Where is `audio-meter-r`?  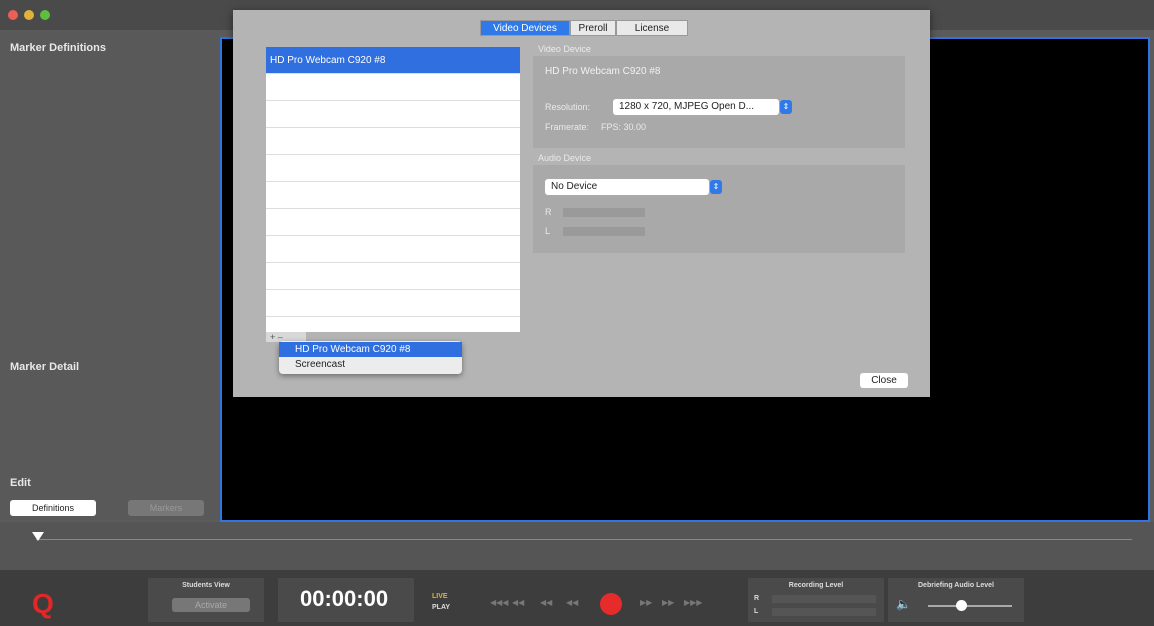 audio-meter-r is located at coordinates (604, 212).